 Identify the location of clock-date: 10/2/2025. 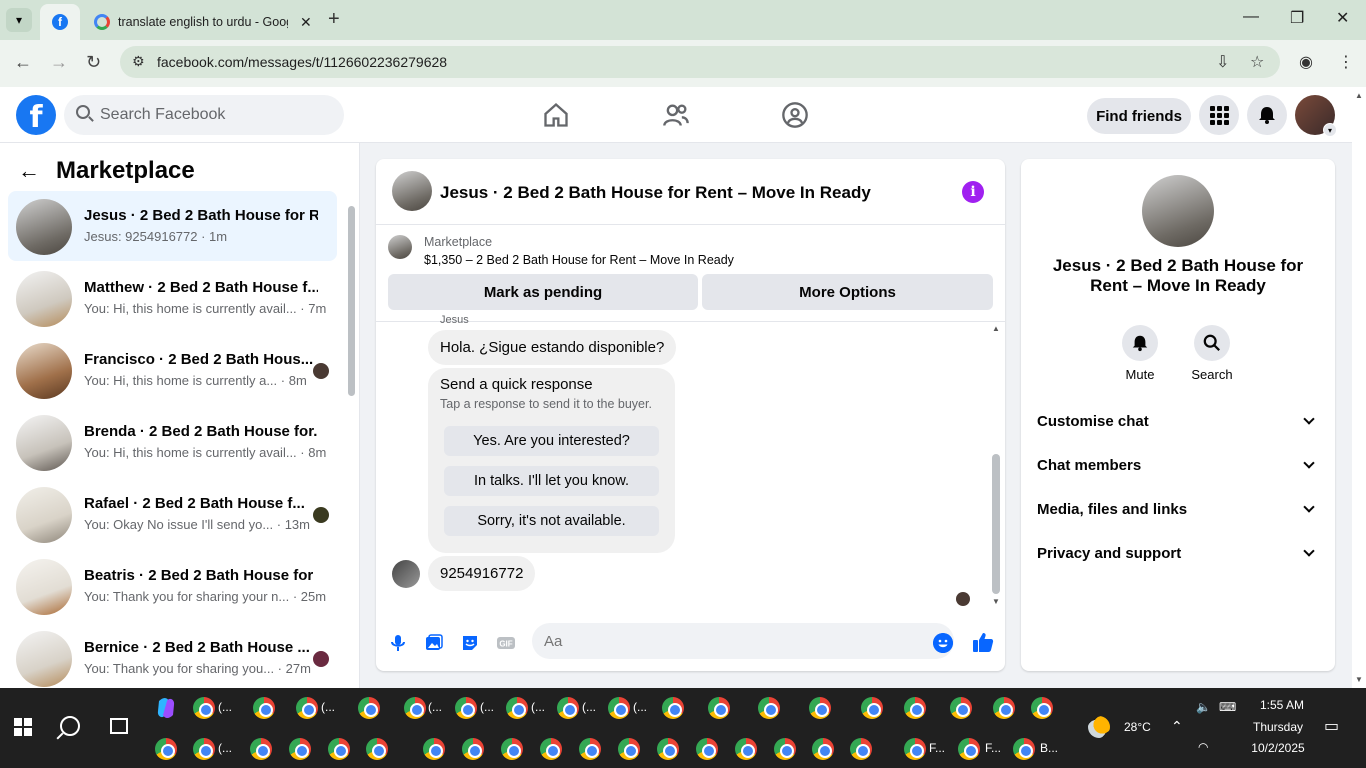
(1278, 748).